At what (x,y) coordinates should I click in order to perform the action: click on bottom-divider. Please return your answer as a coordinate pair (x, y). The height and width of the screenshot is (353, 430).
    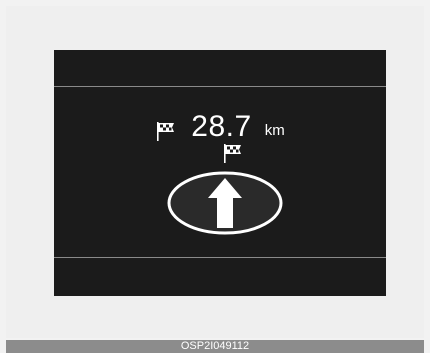
    Looking at the image, I should click on (220, 257).